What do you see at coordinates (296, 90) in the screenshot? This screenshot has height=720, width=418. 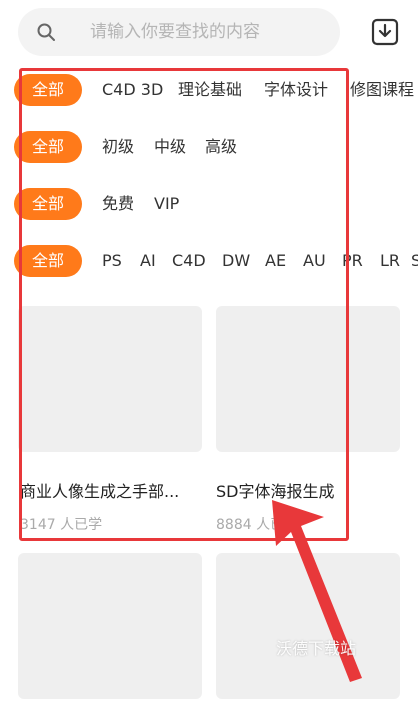 I see `filter-option: 字体设计` at bounding box center [296, 90].